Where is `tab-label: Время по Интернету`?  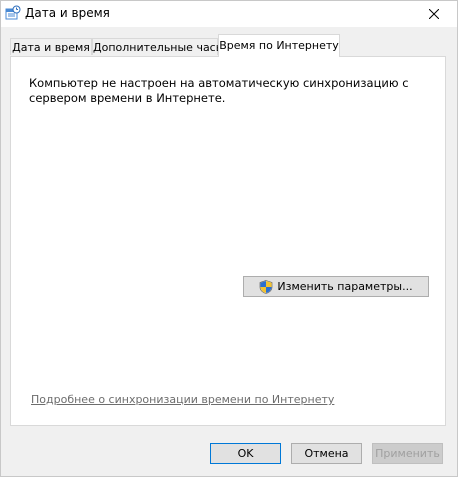 tab-label: Время по Интернету is located at coordinates (279, 45).